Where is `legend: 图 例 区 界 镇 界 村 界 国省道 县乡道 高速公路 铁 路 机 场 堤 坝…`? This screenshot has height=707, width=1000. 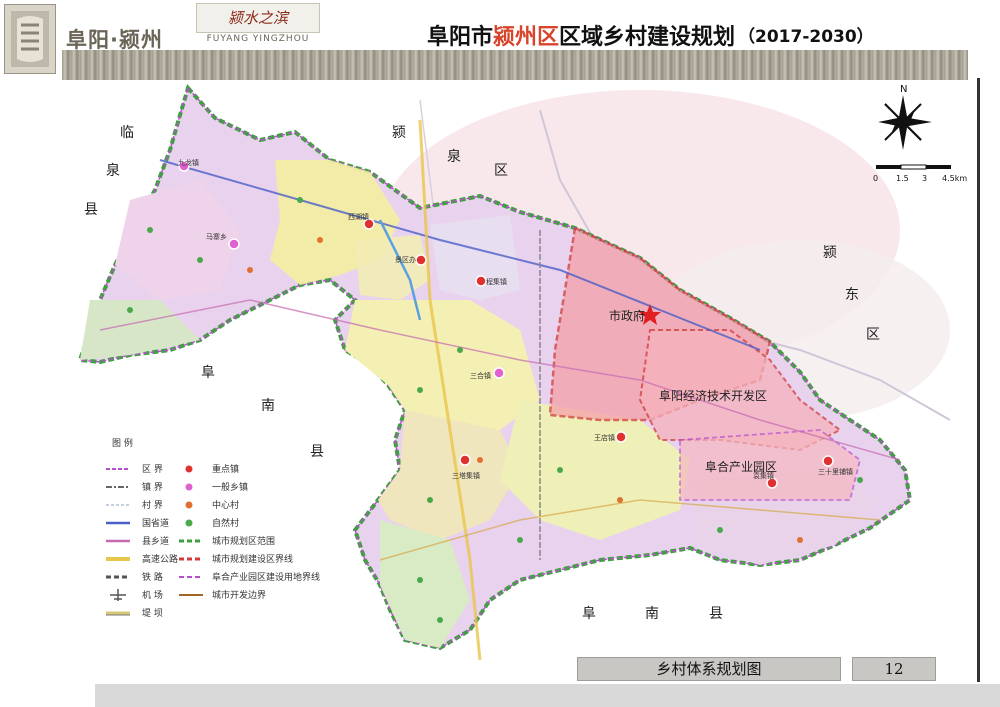
legend: 图 例 区 界 镇 界 村 界 国省道 县乡道 高速公路 铁 路 机 场 堤 坝… is located at coordinates (213, 528).